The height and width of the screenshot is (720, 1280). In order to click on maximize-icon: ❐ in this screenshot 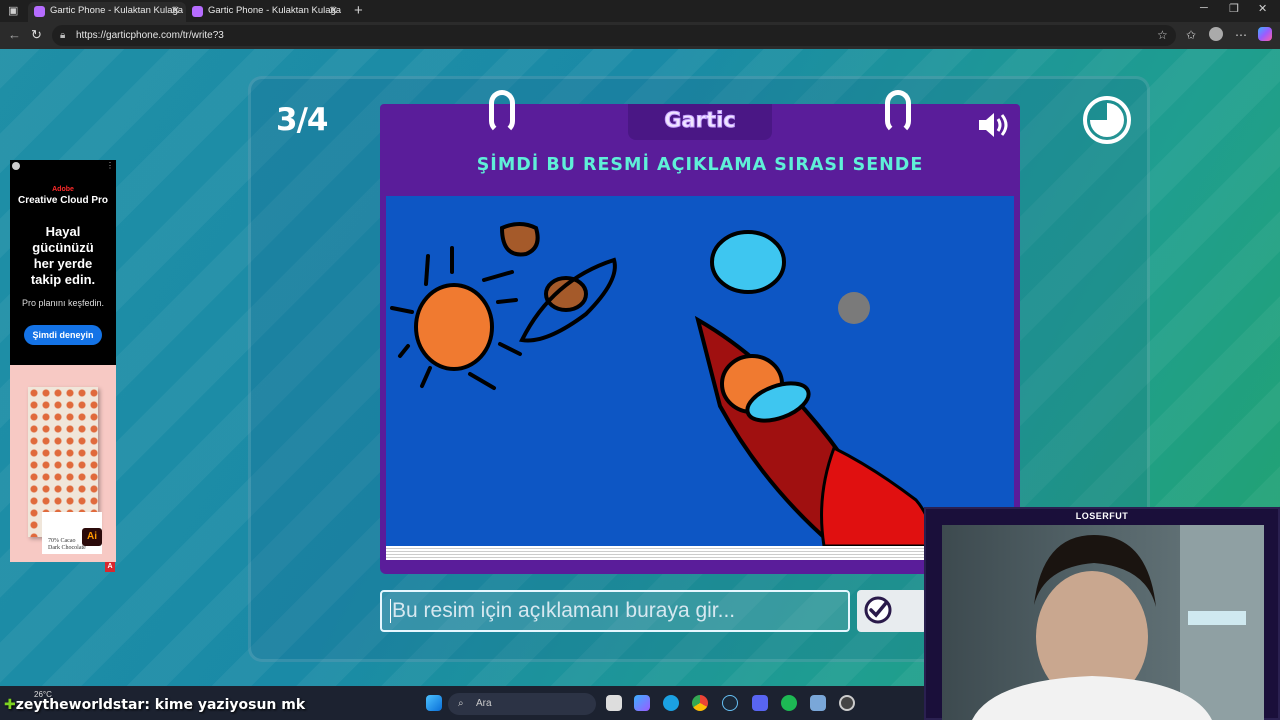, I will do `click(1234, 8)`.